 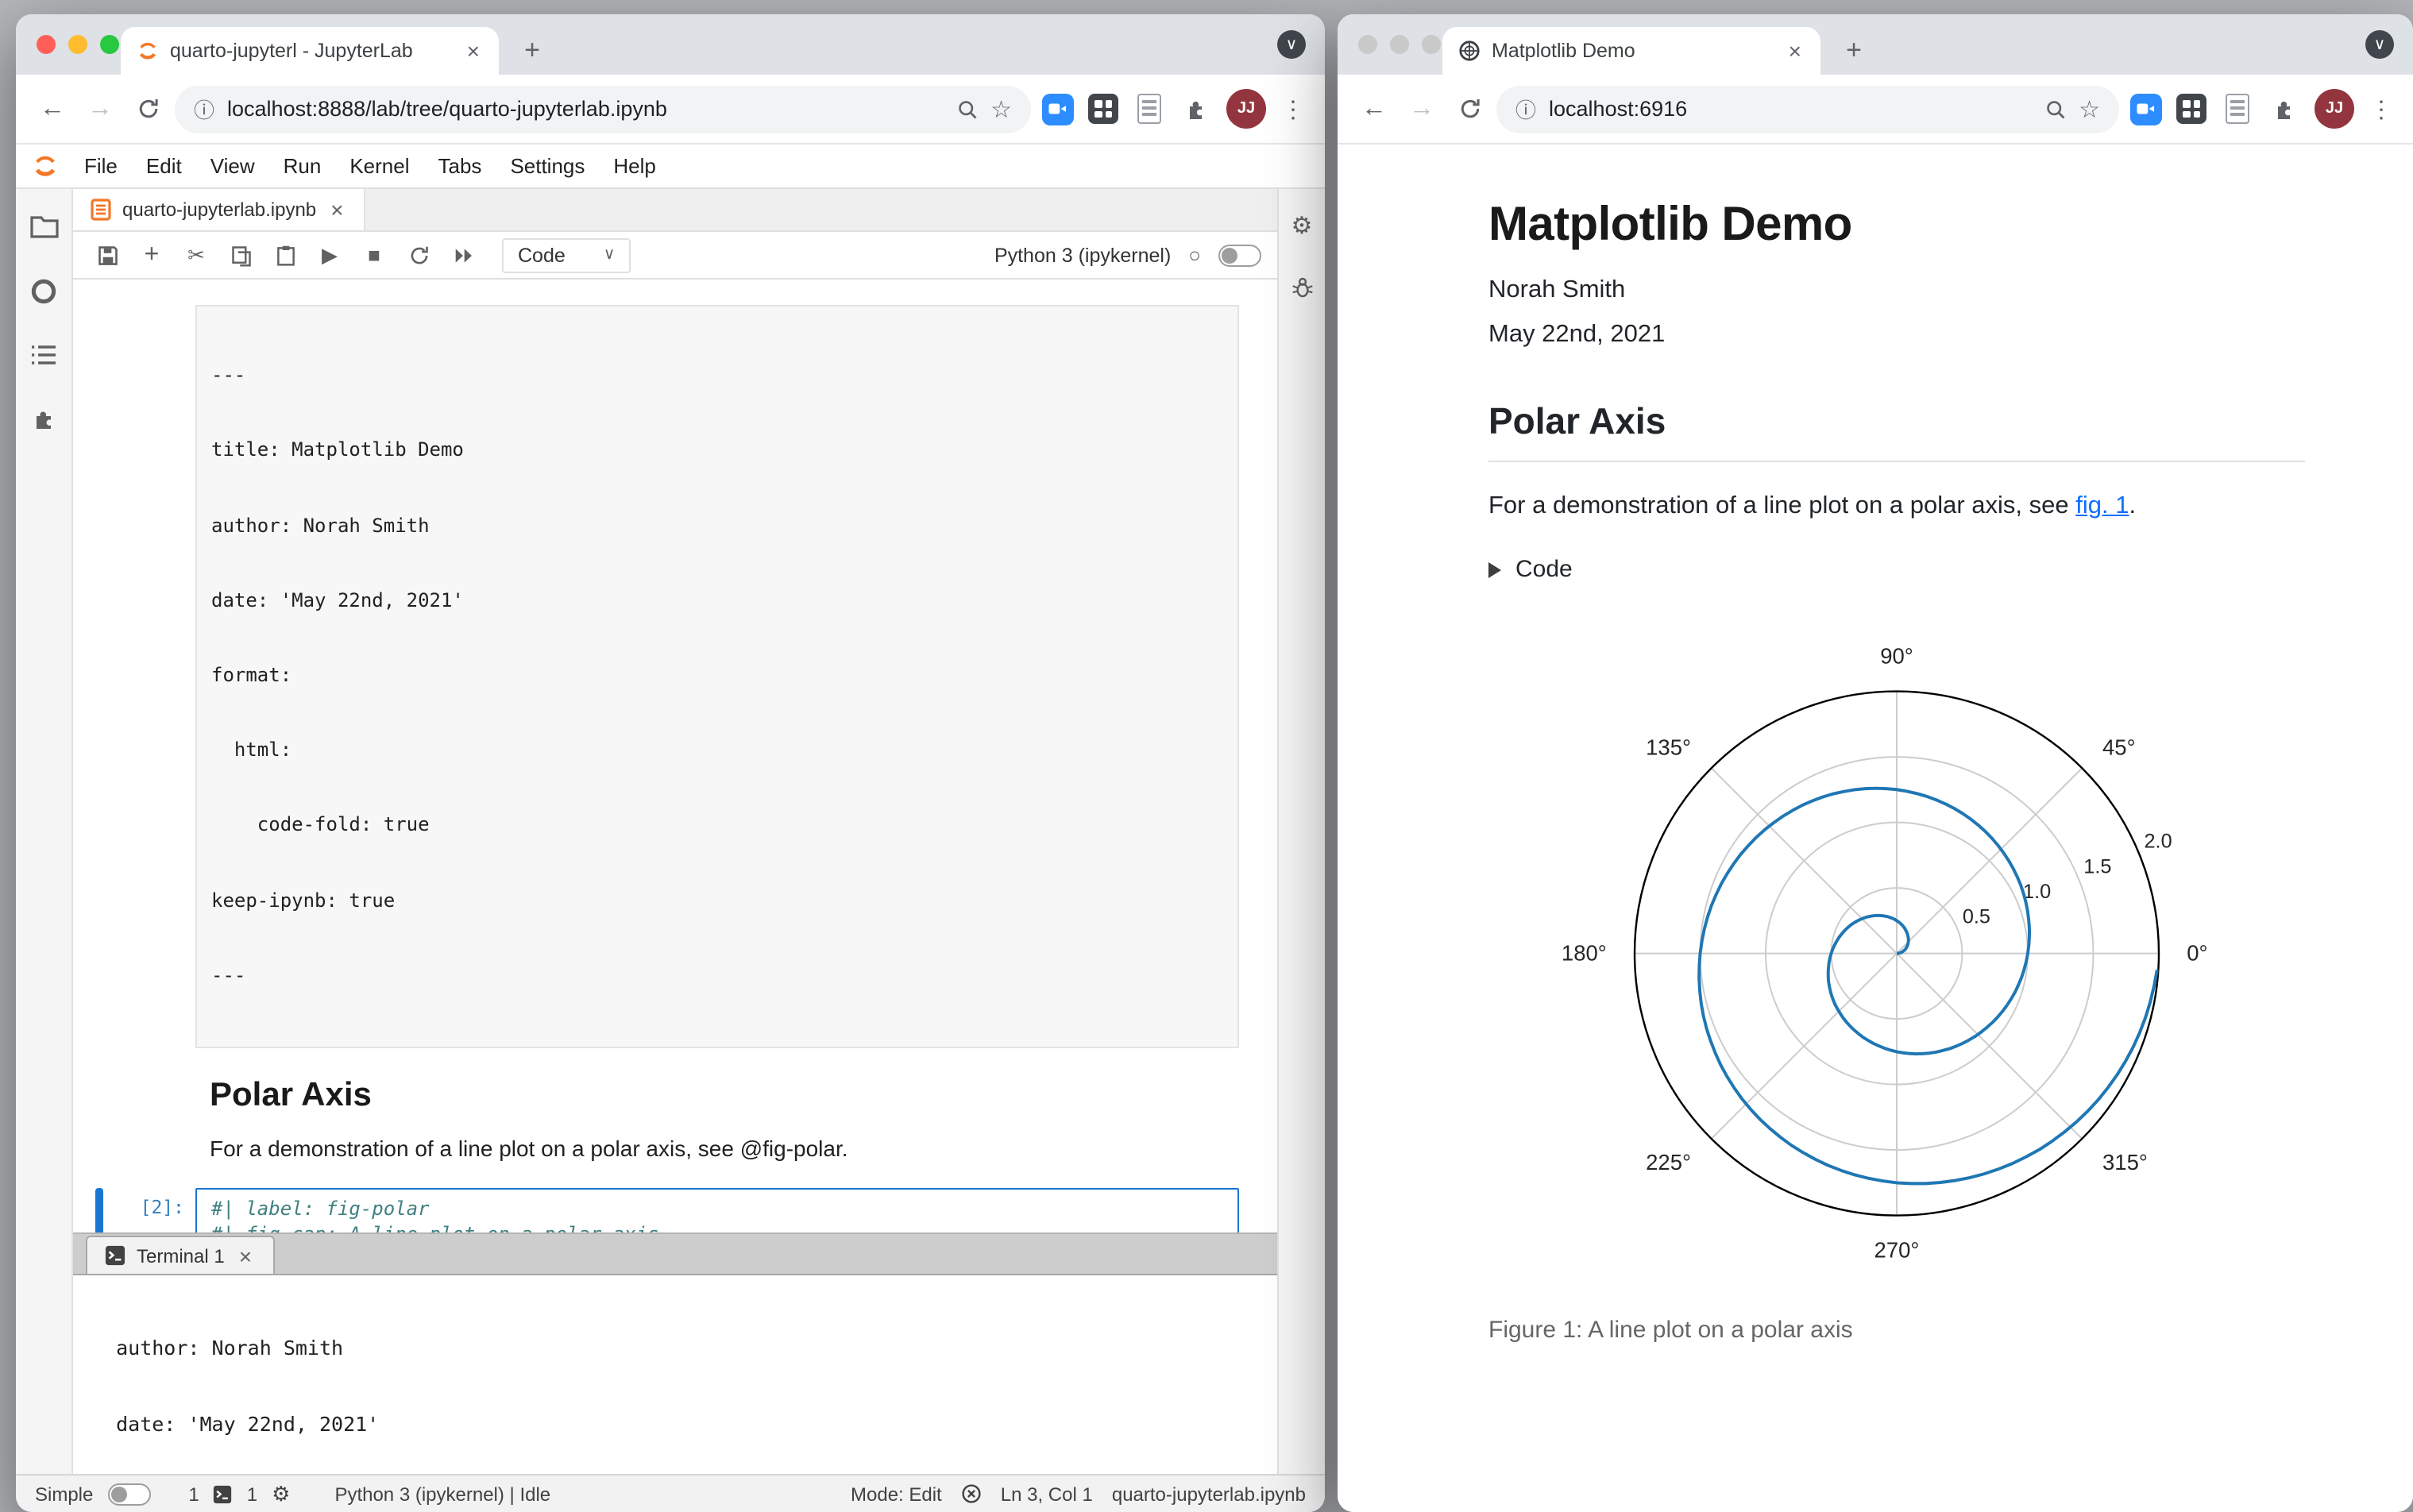 I want to click on terminal-tab: Terminal 1 ×, so click(x=180, y=1255).